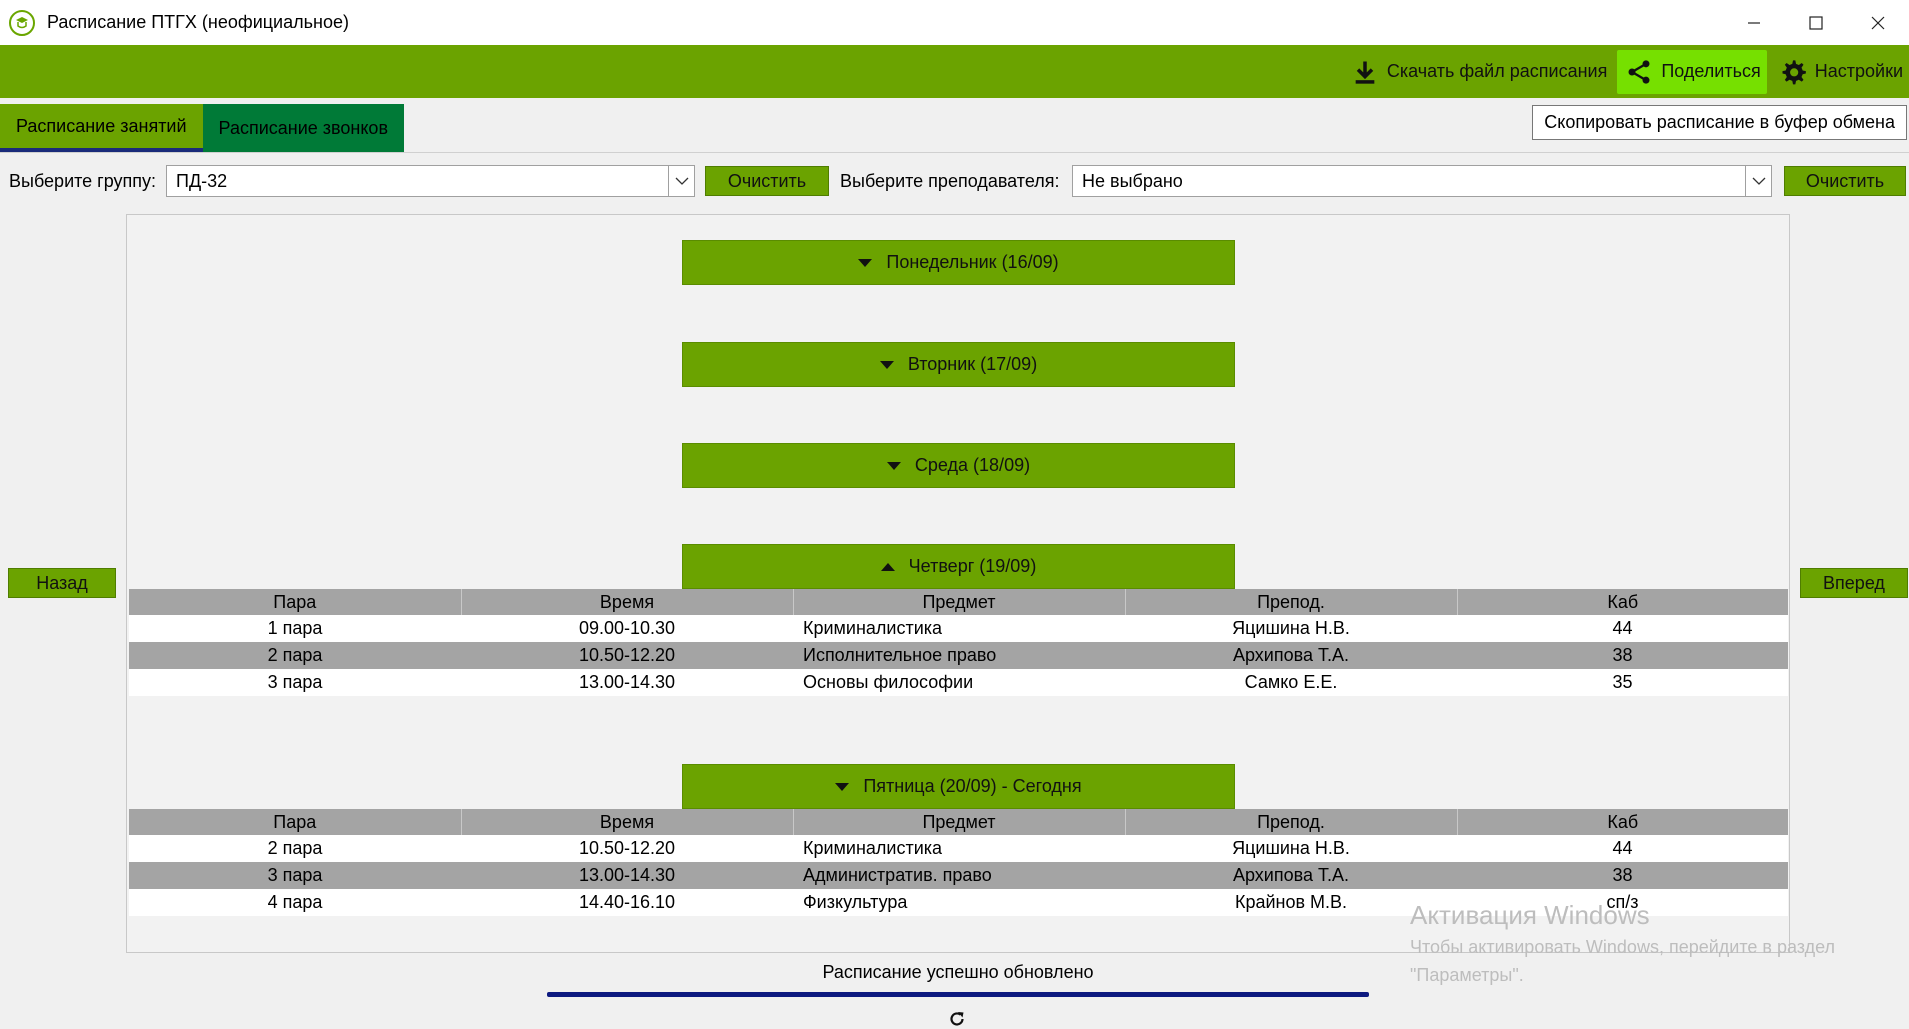 The height and width of the screenshot is (1029, 1909). I want to click on maximize-button, so click(1816, 22).